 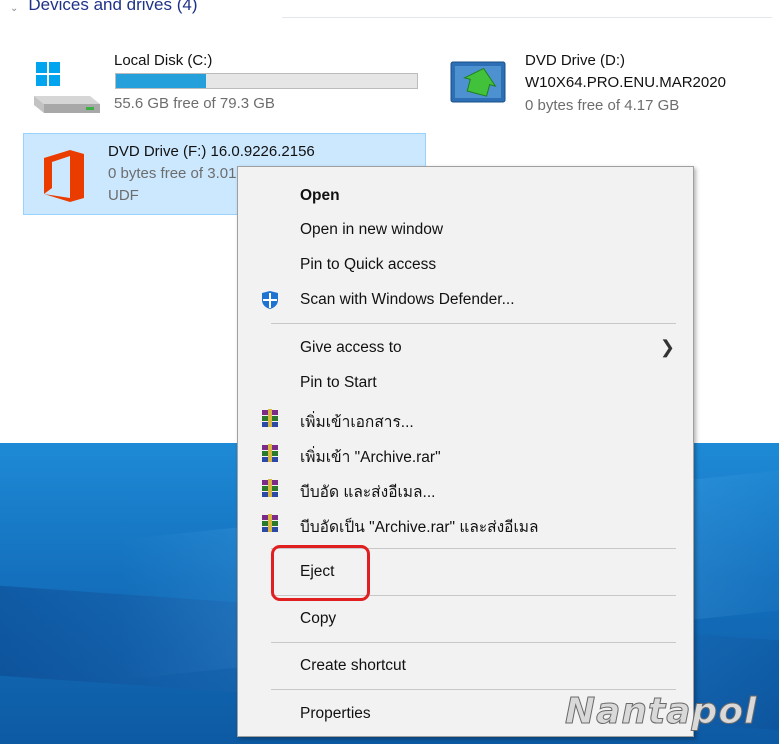 What do you see at coordinates (14, 8) in the screenshot?
I see `chevron-down-icon: ⌄` at bounding box center [14, 8].